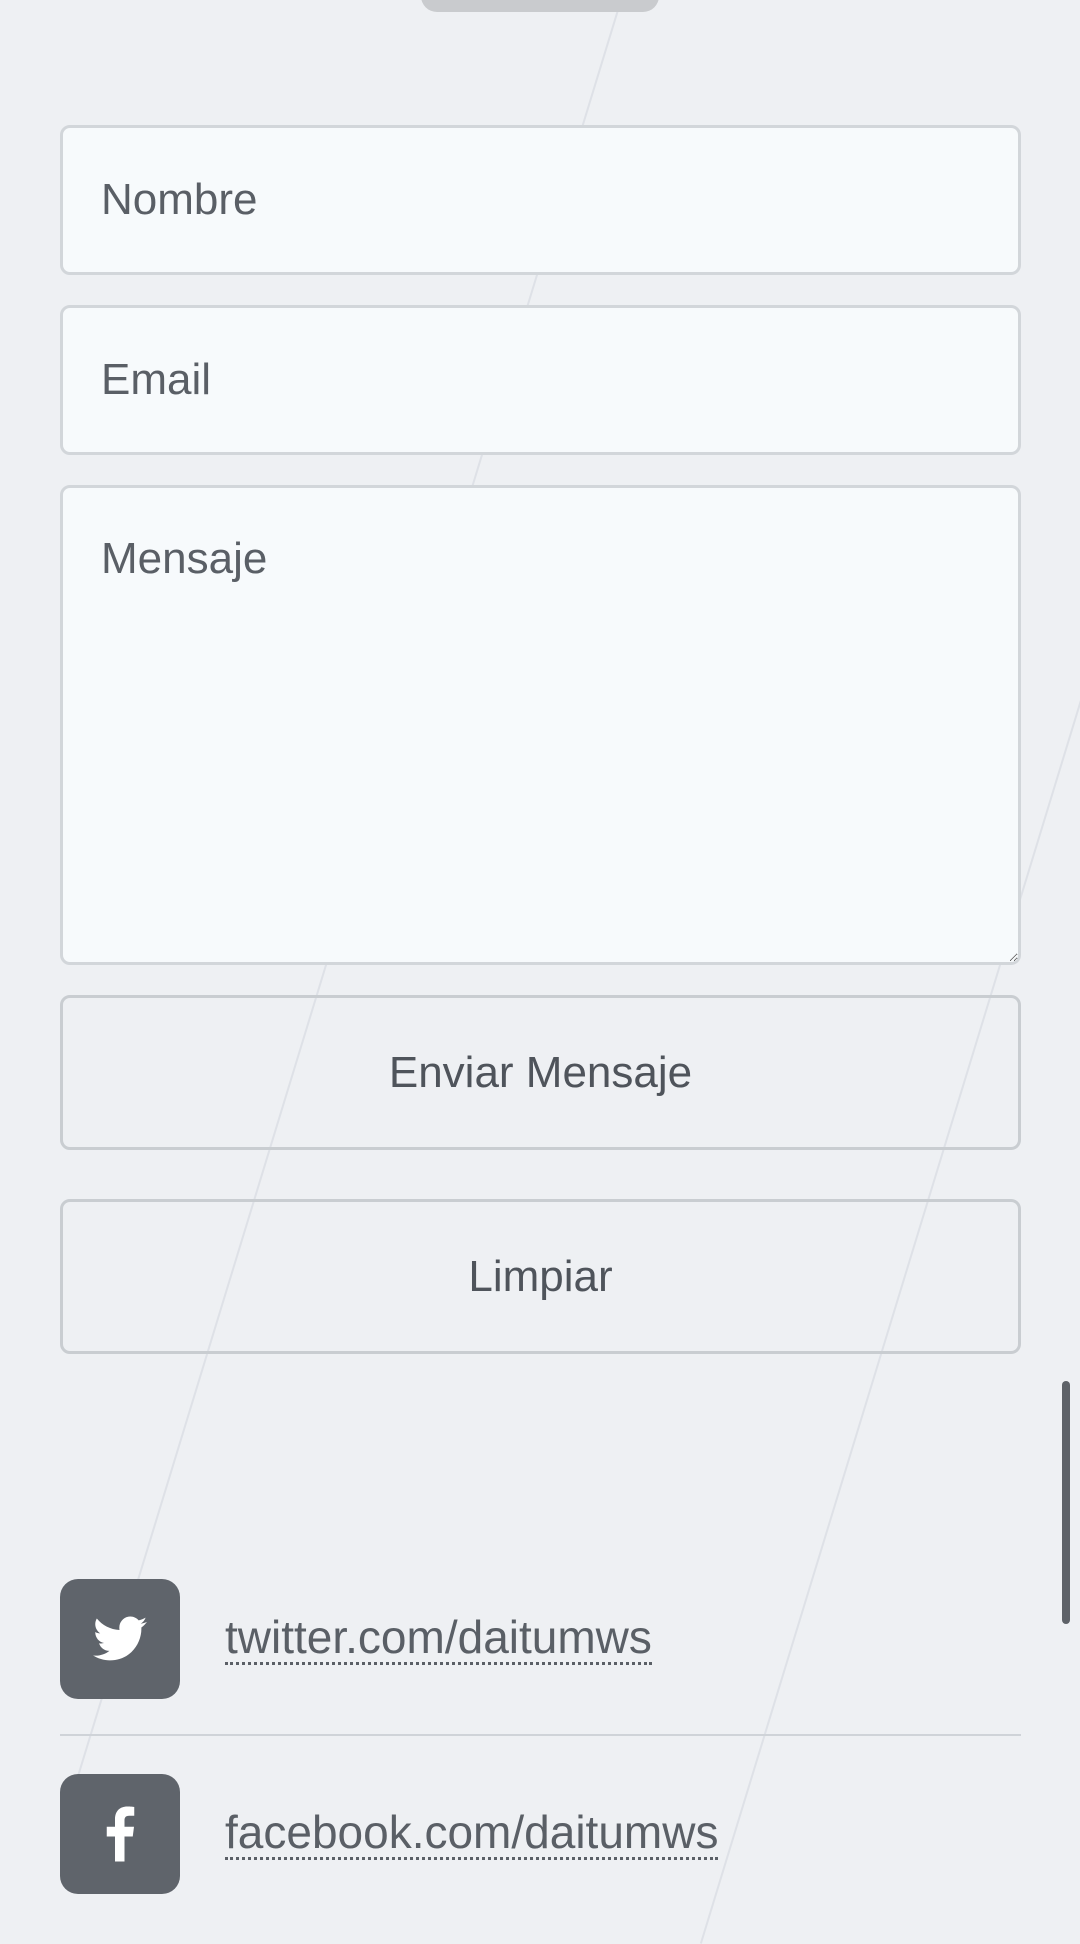 The image size is (1080, 1944). I want to click on social-divider, so click(540, 1735).